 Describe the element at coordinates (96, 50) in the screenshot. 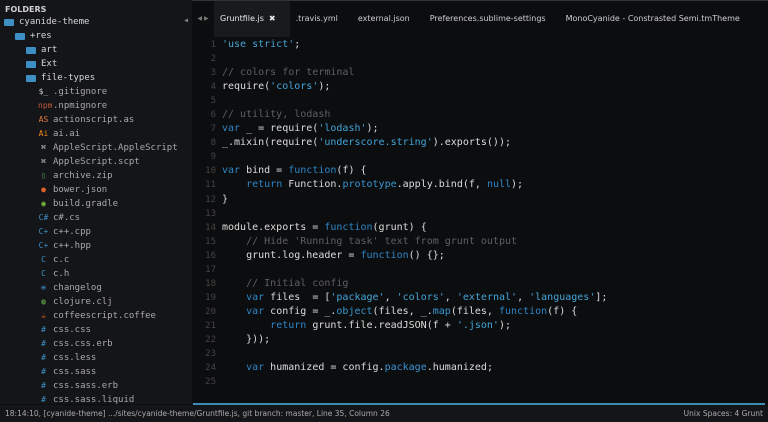

I see `tree-item: art` at that location.